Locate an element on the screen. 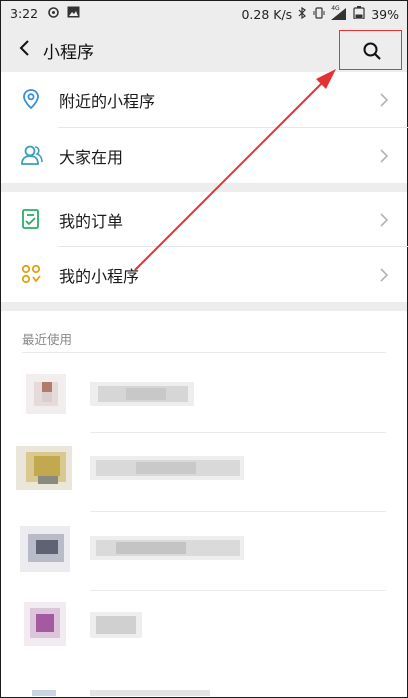 The image size is (408, 698). network-speed: 0.28 K/s is located at coordinates (267, 14).